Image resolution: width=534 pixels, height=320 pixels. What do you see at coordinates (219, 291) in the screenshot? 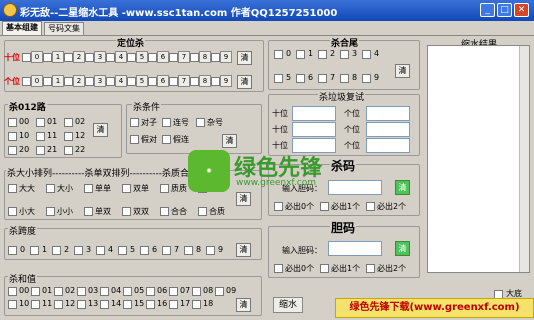
I see `hezhi-09-checkbox` at bounding box center [219, 291].